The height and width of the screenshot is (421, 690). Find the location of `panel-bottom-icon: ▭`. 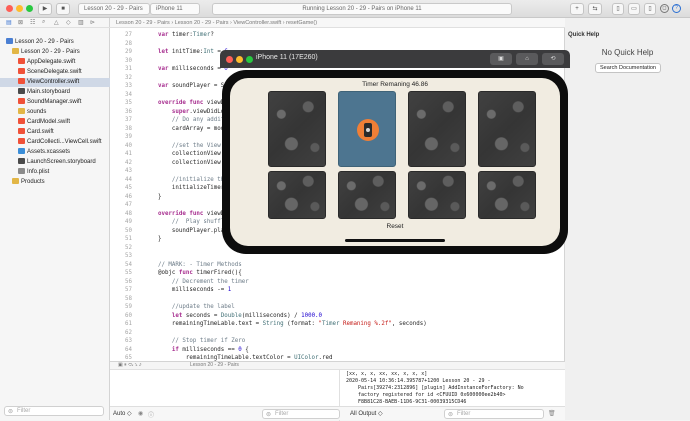

panel-bottom-icon: ▭ is located at coordinates (634, 9).